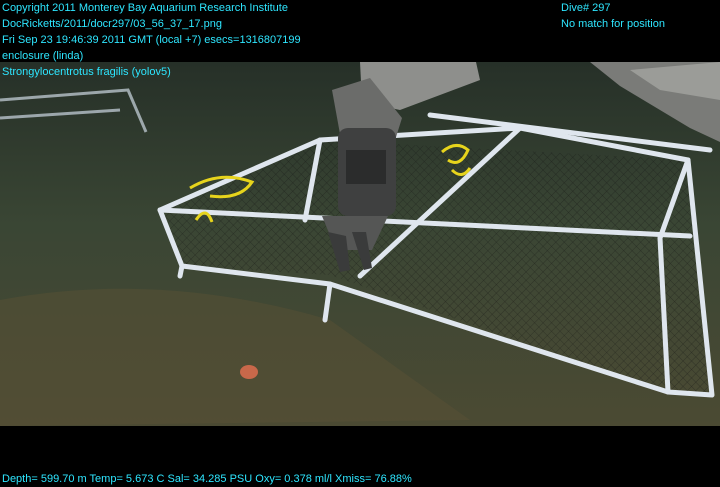 The height and width of the screenshot is (487, 720). What do you see at coordinates (43, 56) in the screenshot?
I see `annotation-enclosure: enclosure (linda)` at bounding box center [43, 56].